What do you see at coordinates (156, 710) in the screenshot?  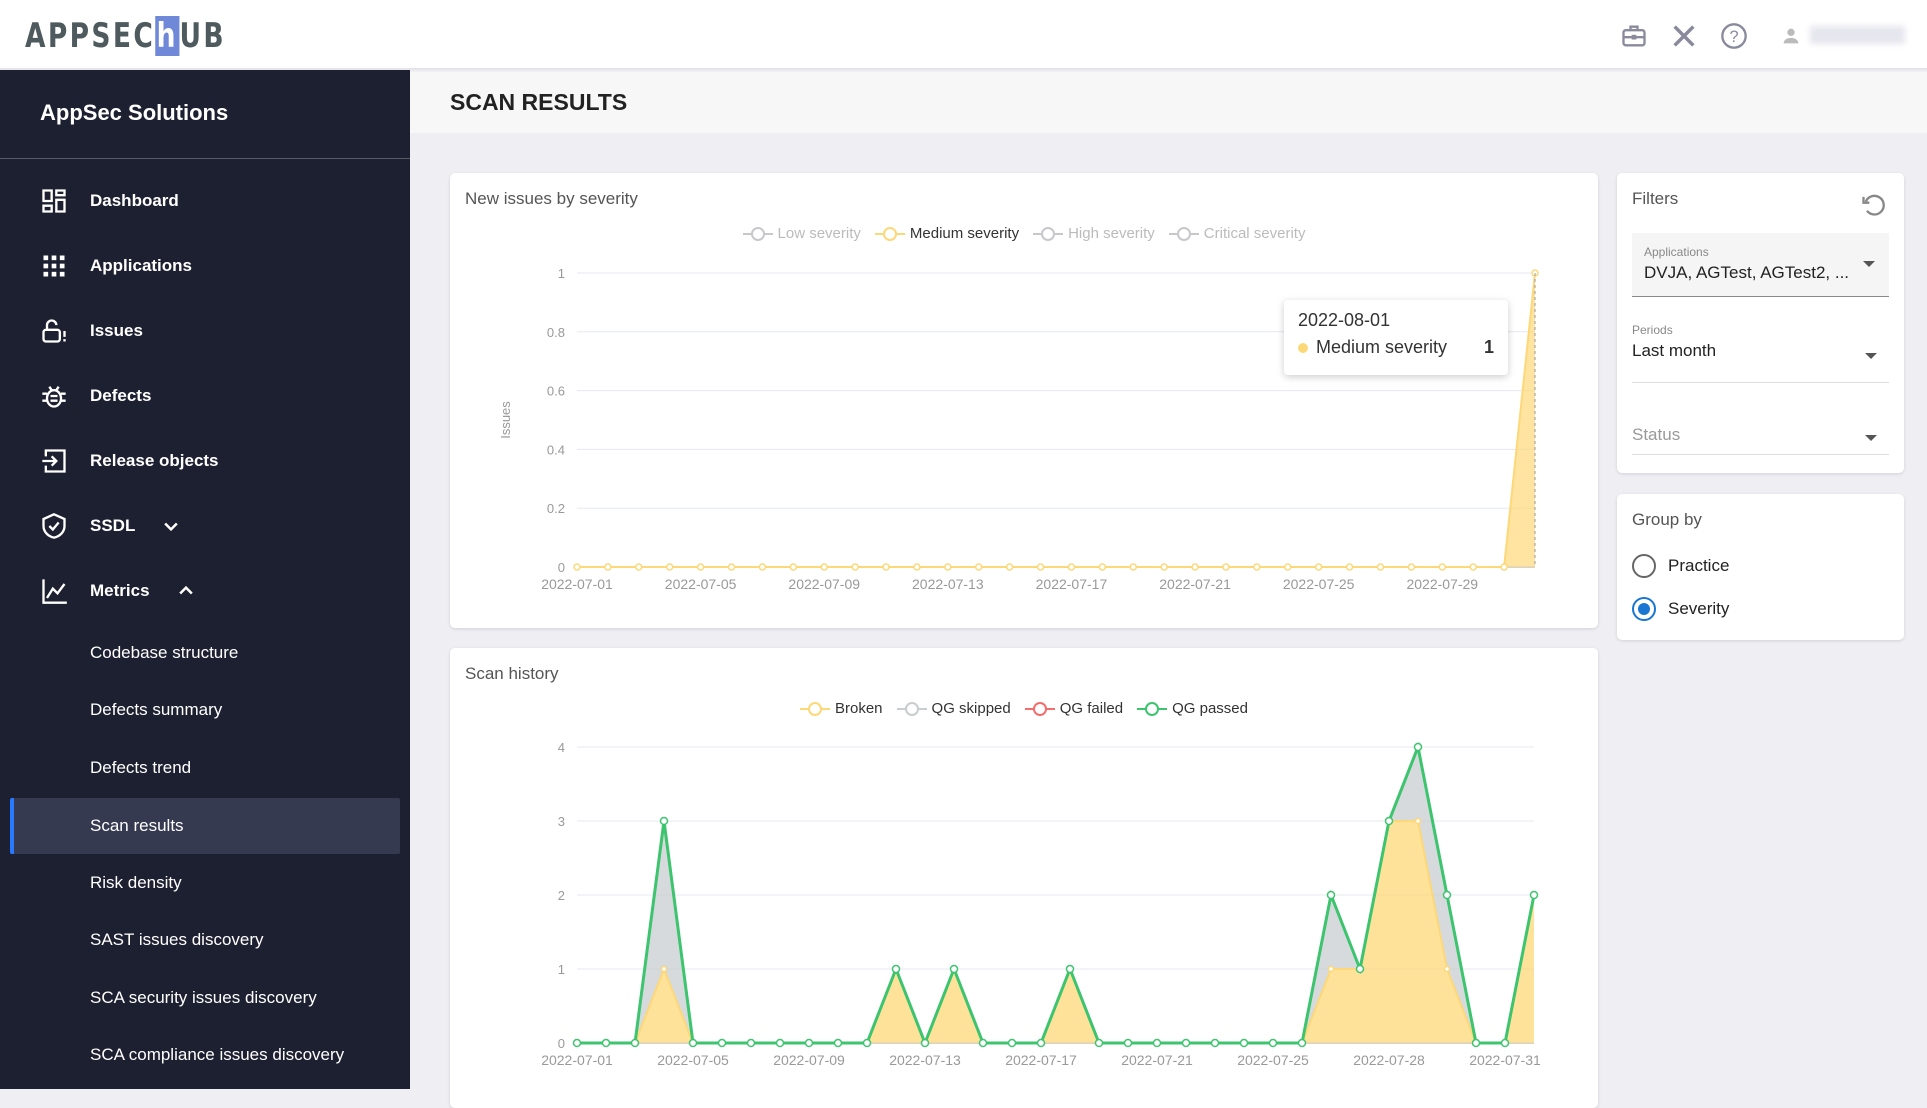 I see `sidebar-subitem-defects-summary: Defects summary` at bounding box center [156, 710].